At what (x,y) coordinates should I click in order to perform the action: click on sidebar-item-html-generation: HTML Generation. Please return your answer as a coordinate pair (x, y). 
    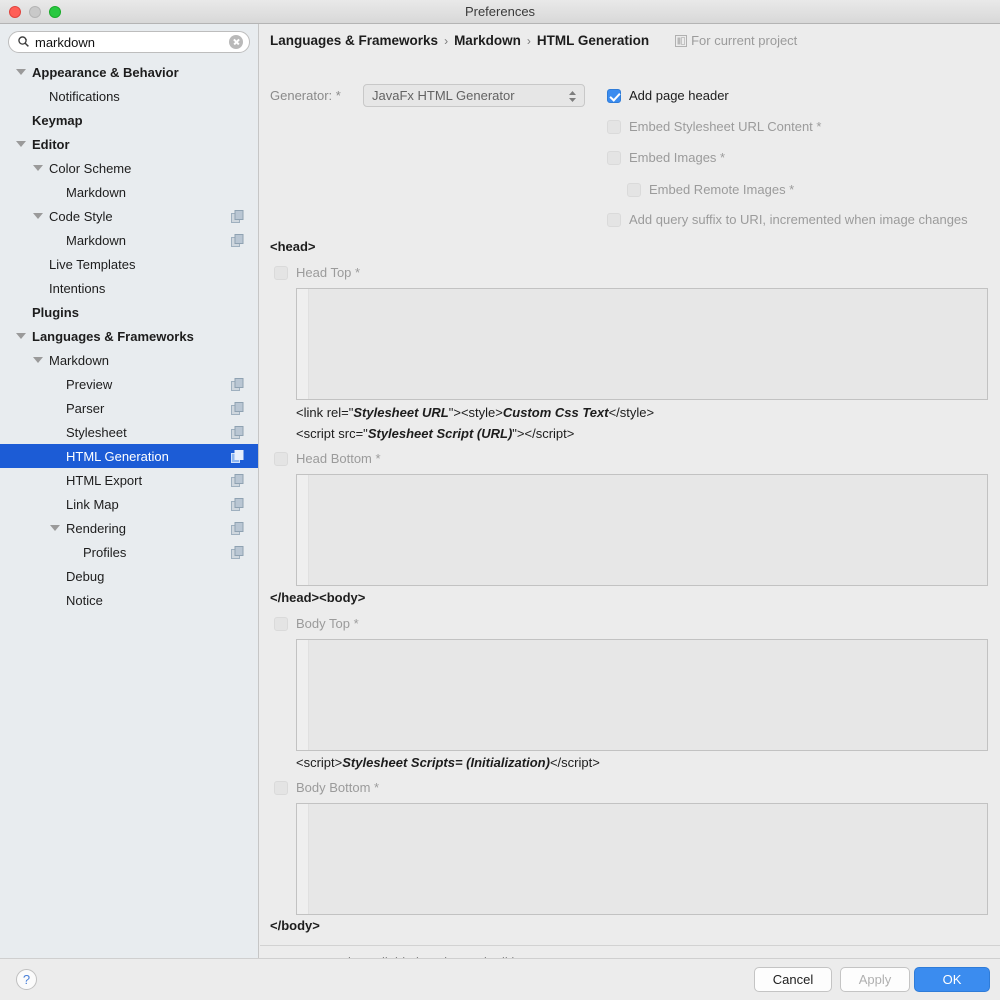
    Looking at the image, I should click on (129, 456).